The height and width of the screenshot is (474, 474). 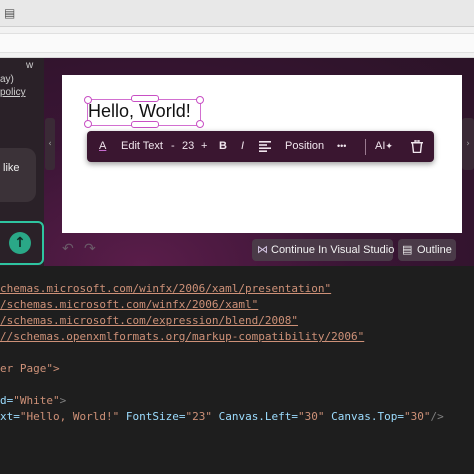 I want to click on delete-button, so click(x=417, y=146).